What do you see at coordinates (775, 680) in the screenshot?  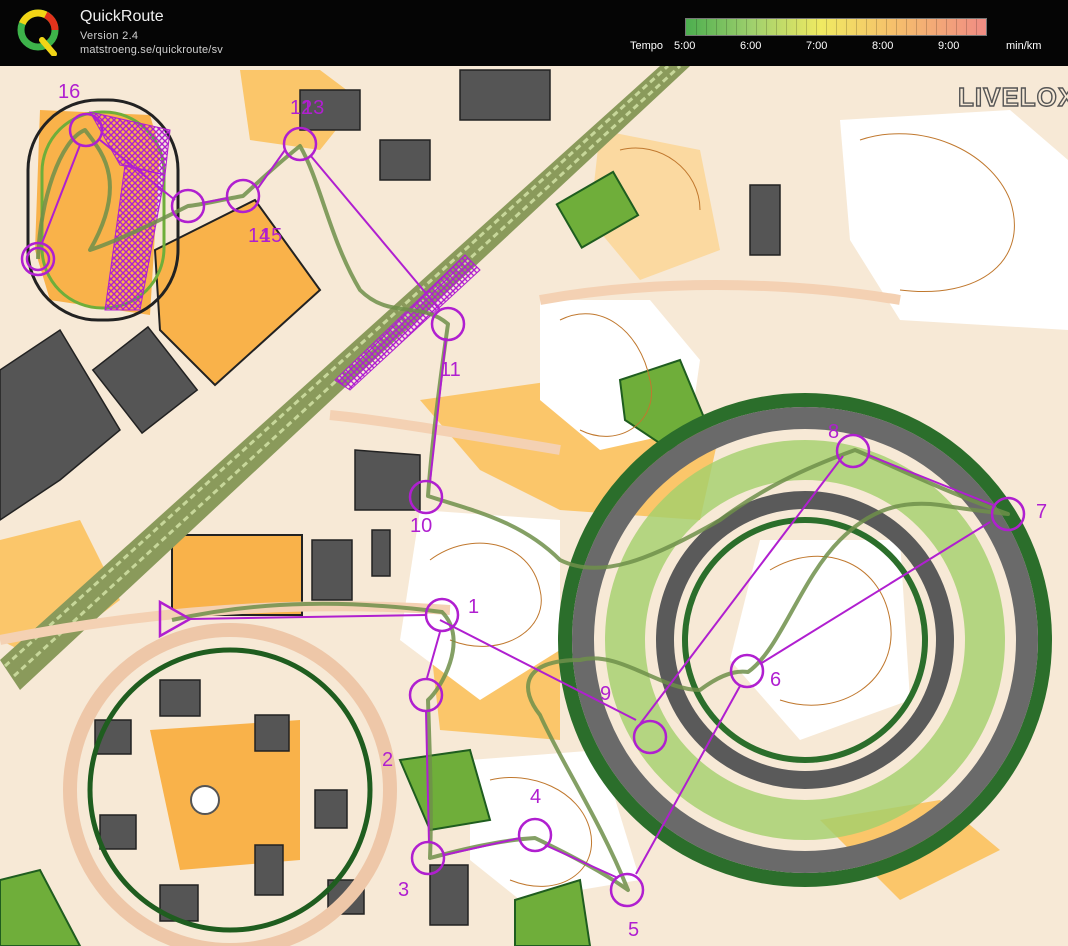 I see `control-label-6: 6` at bounding box center [775, 680].